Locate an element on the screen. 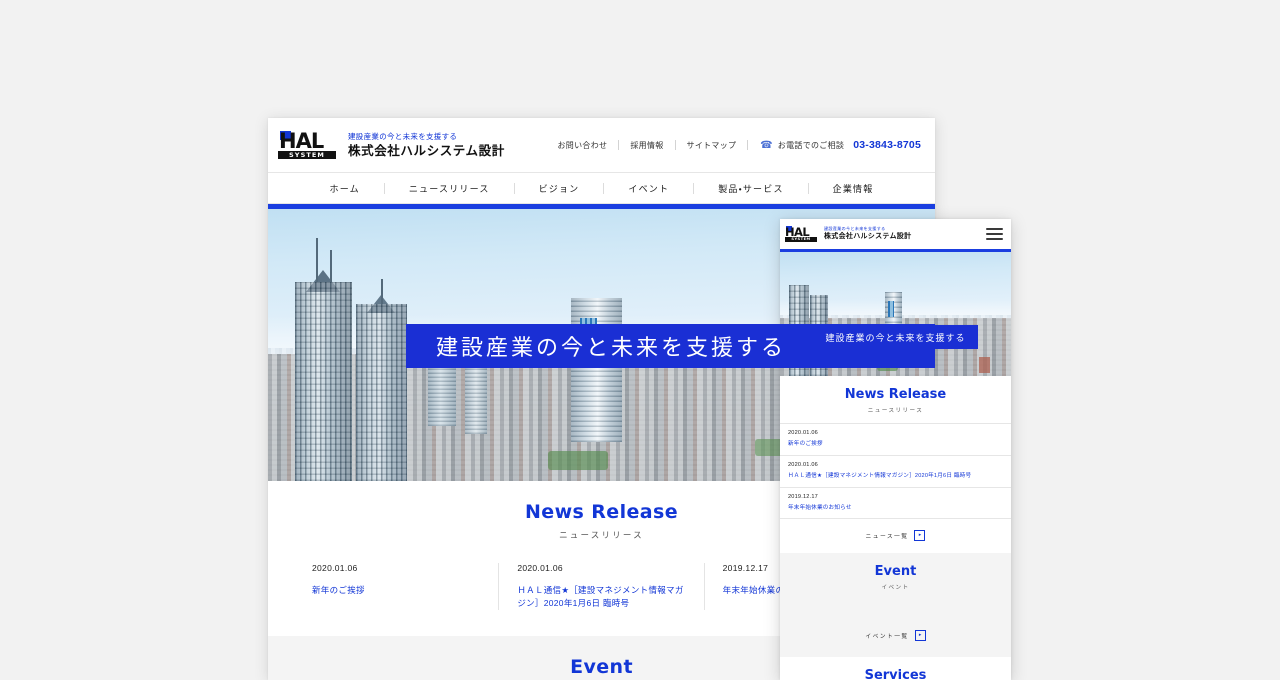  mobile-hero-headline-band: 建設産業の今と未来を支援する is located at coordinates (895, 337).